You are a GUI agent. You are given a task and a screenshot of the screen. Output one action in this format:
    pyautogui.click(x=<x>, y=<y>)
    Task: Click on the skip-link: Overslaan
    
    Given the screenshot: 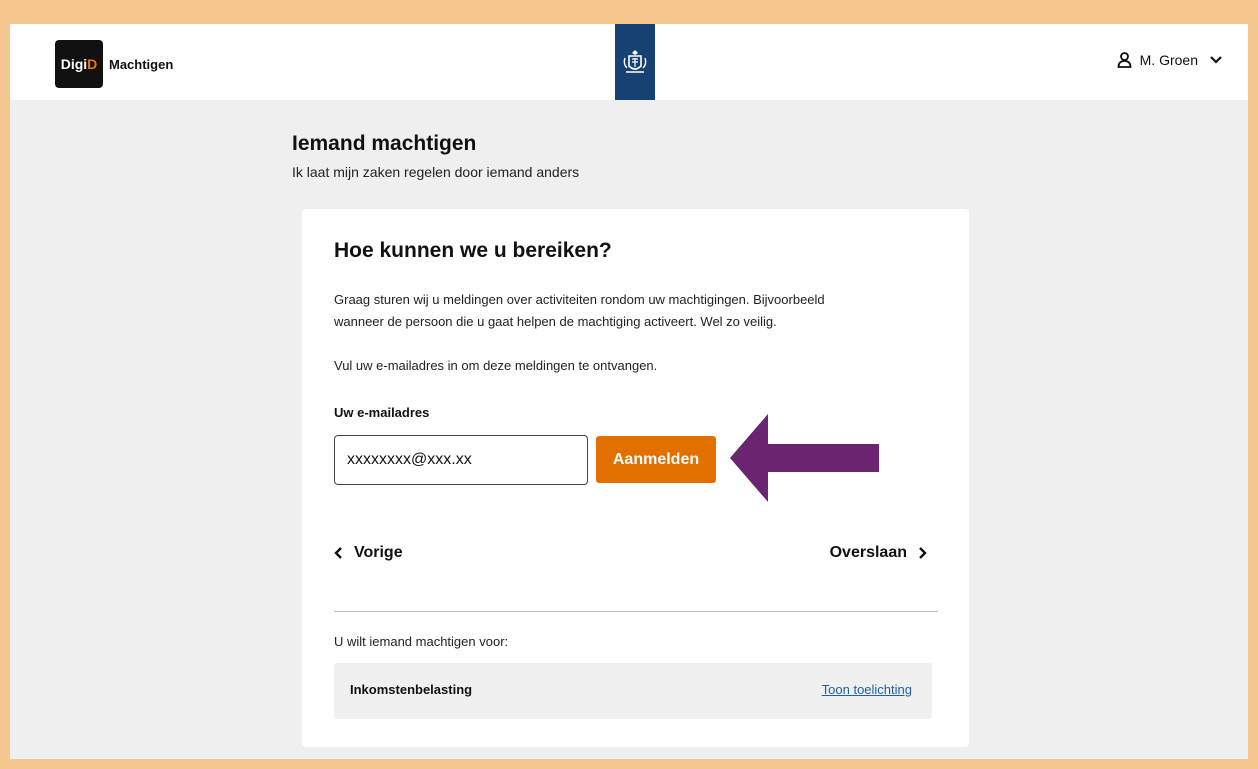 What is the action you would take?
    pyautogui.click(x=878, y=553)
    